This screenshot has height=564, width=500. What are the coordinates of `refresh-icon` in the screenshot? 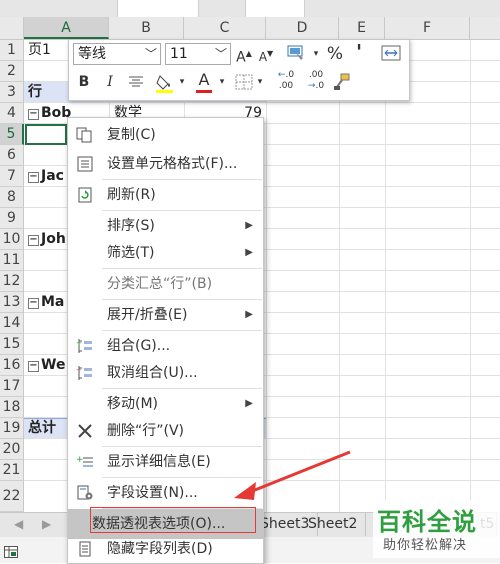 It's located at (85, 195).